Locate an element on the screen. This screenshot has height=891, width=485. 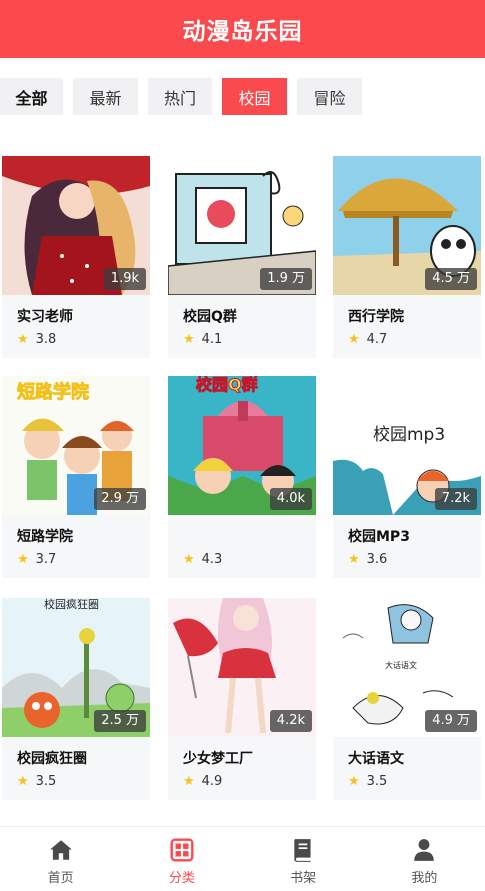
comic-rating: ★ 4.9 is located at coordinates (202, 781).